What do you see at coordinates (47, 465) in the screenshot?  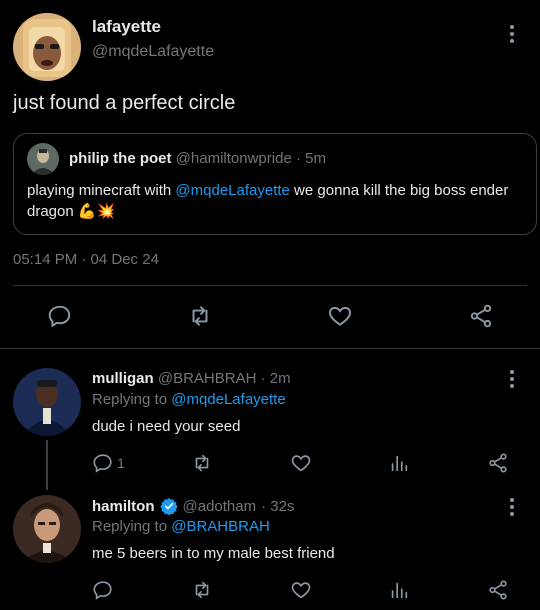 I see `thread-line` at bounding box center [47, 465].